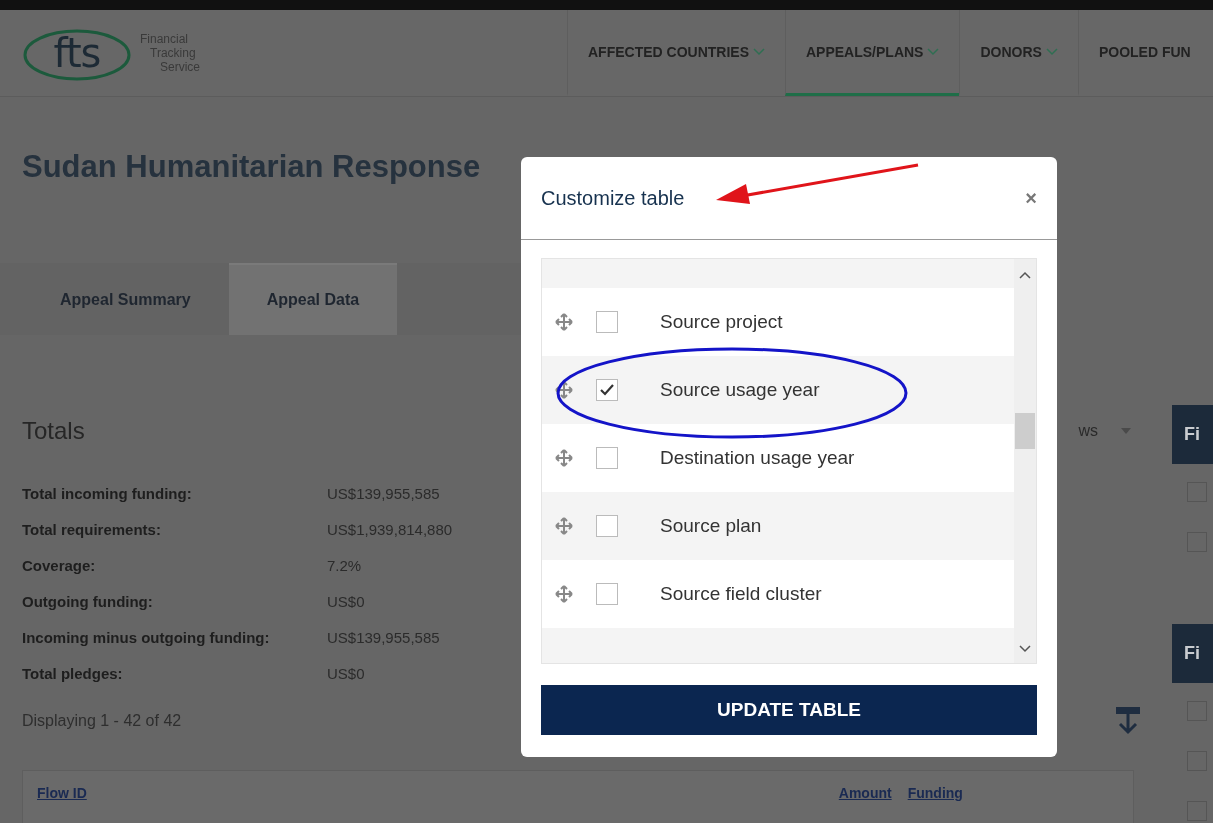 The width and height of the screenshot is (1213, 823). Describe the element at coordinates (564, 390) in the screenshot. I see `move-icon` at that location.